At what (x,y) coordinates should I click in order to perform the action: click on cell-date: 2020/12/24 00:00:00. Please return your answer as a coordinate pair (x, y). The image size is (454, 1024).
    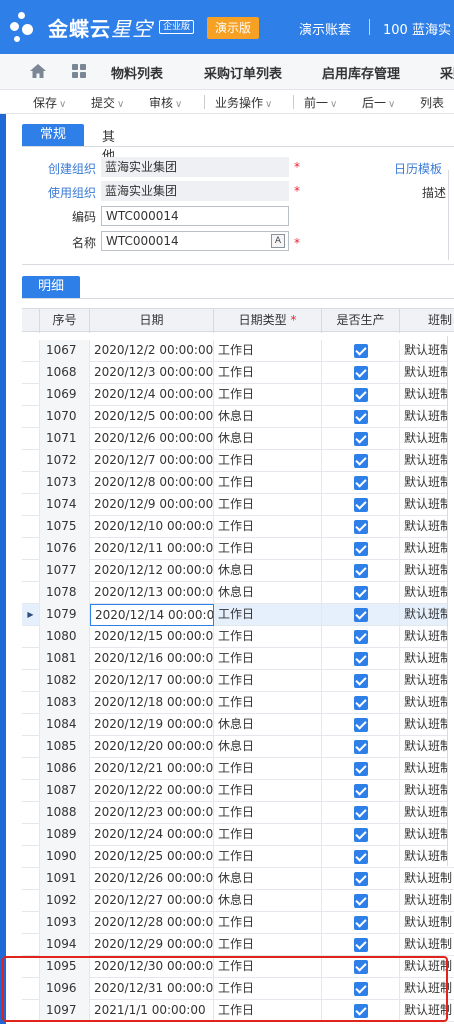
    Looking at the image, I should click on (152, 835).